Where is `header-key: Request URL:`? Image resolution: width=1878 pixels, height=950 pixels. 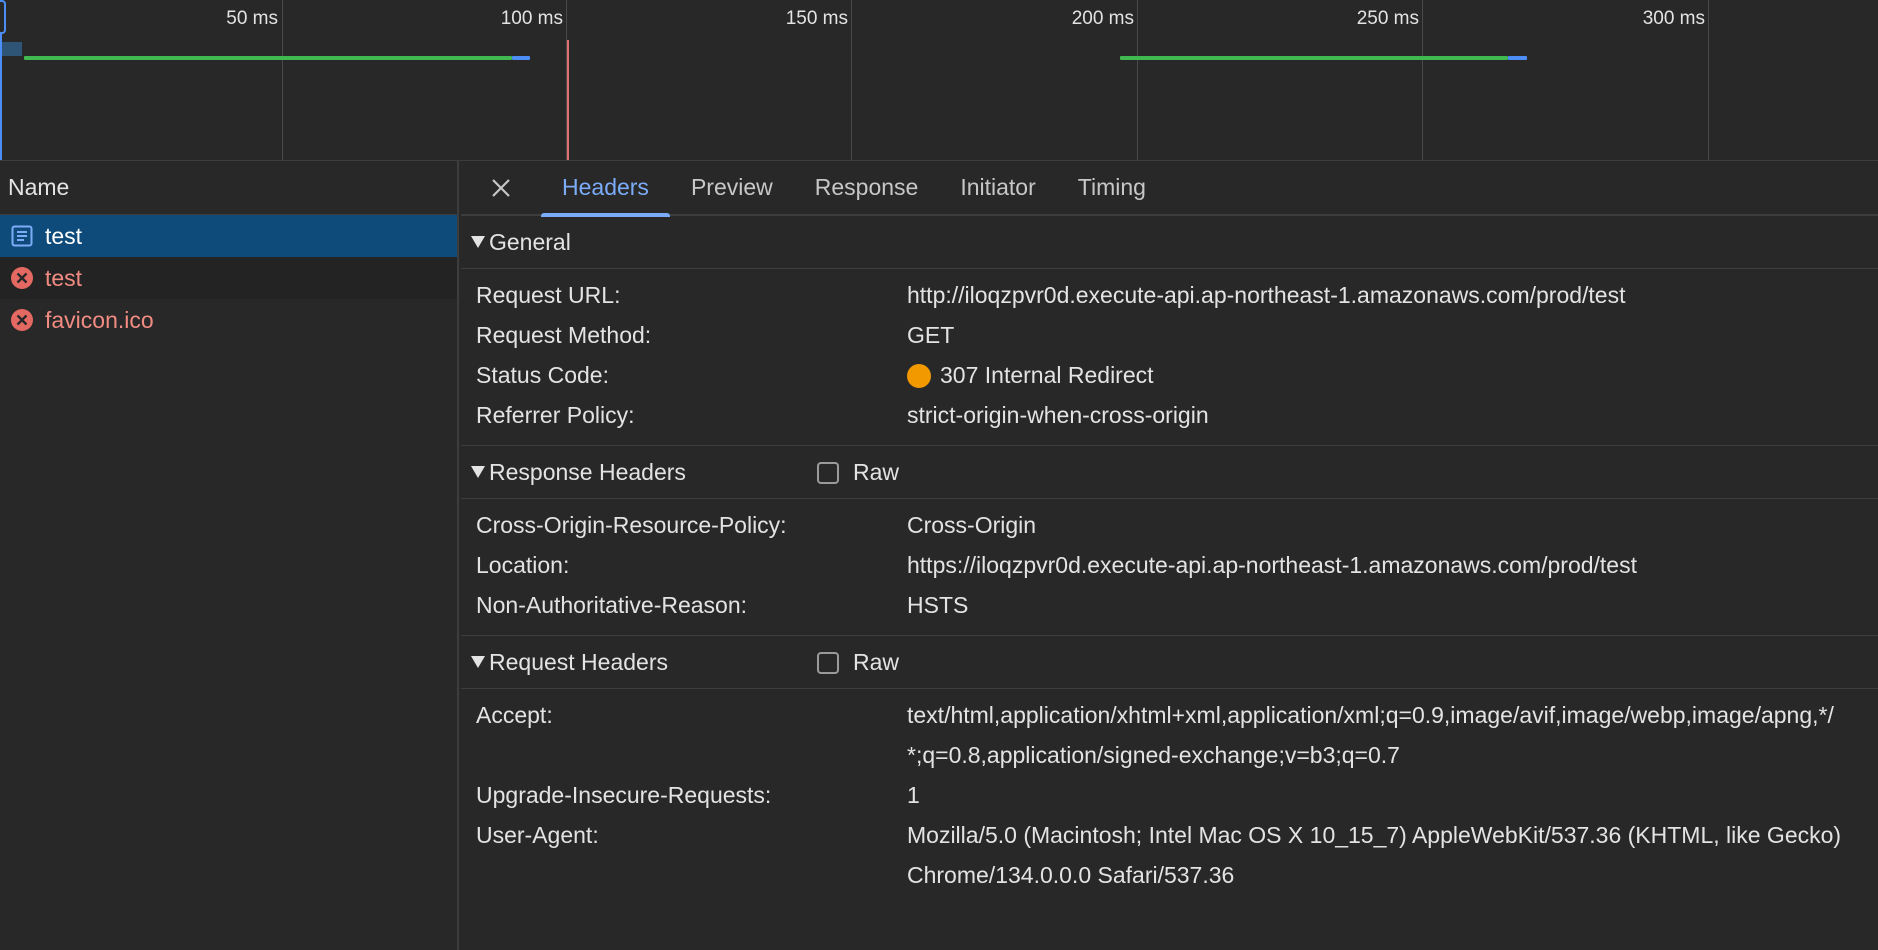 header-key: Request URL: is located at coordinates (548, 295).